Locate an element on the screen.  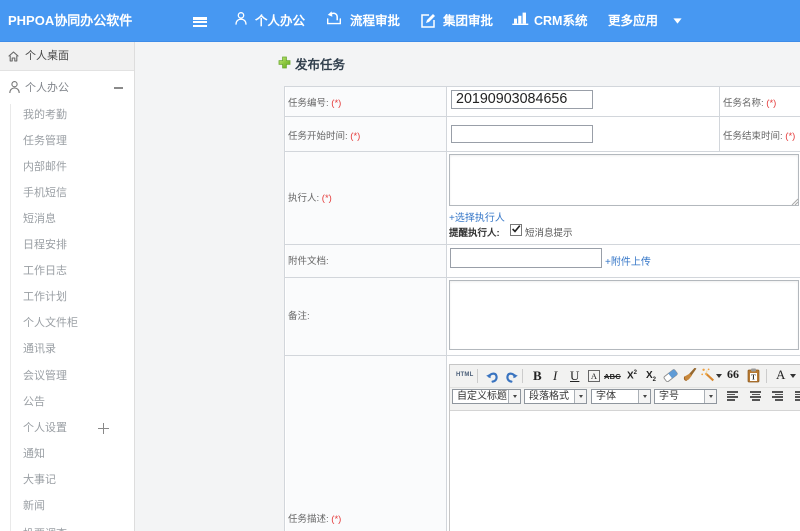
svg-text: T is located at coordinates (753, 378).